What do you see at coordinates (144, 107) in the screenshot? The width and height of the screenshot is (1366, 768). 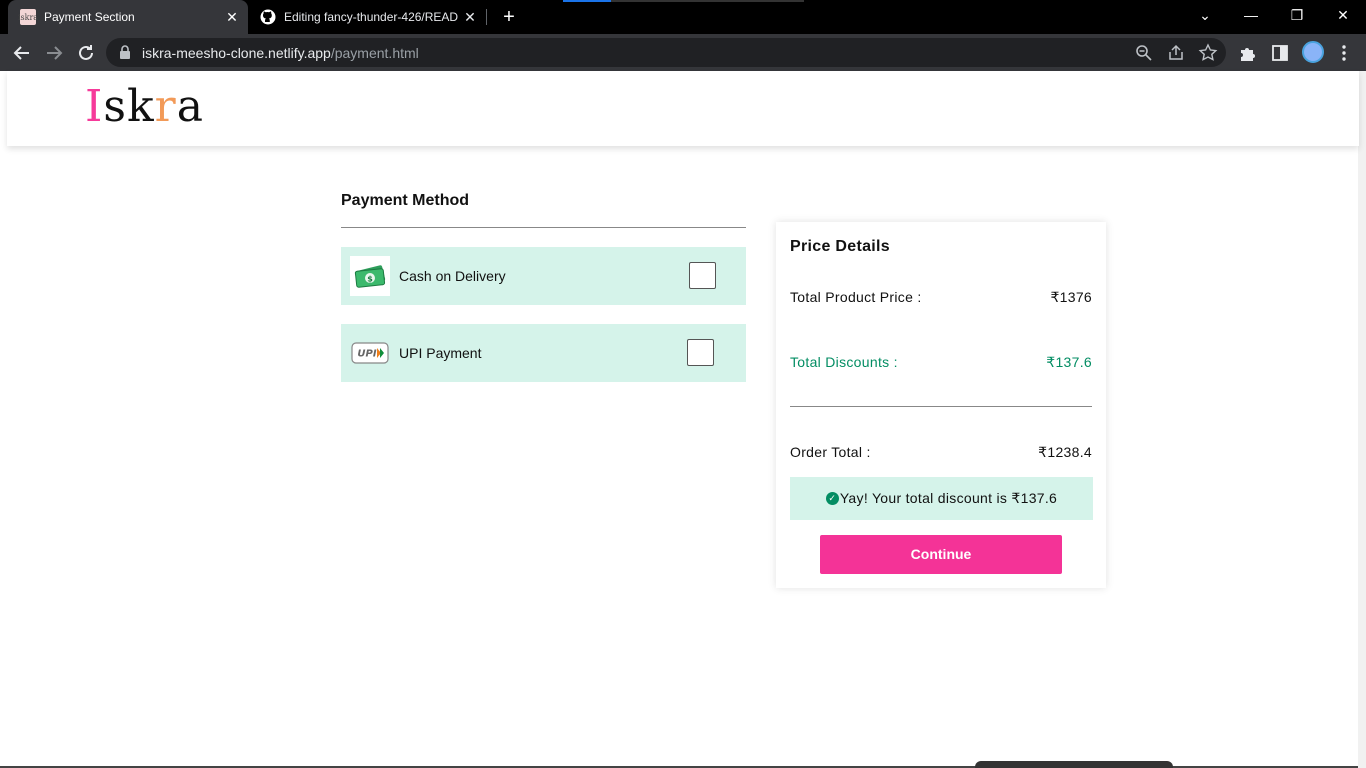 I see `iskra-logo: Iskra` at bounding box center [144, 107].